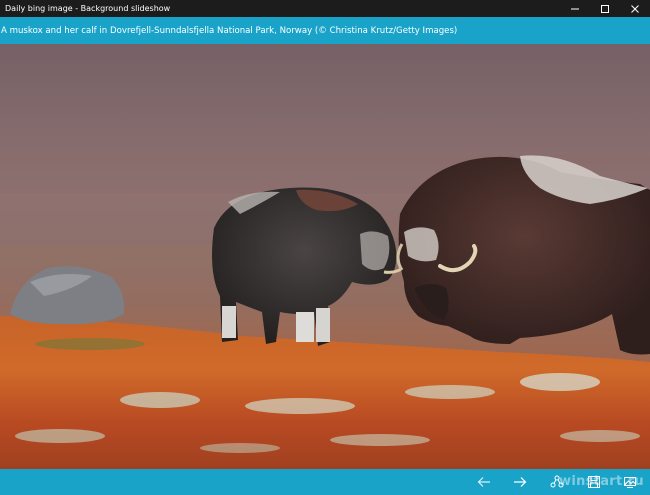 The image size is (650, 495). I want to click on back-button, so click(484, 482).